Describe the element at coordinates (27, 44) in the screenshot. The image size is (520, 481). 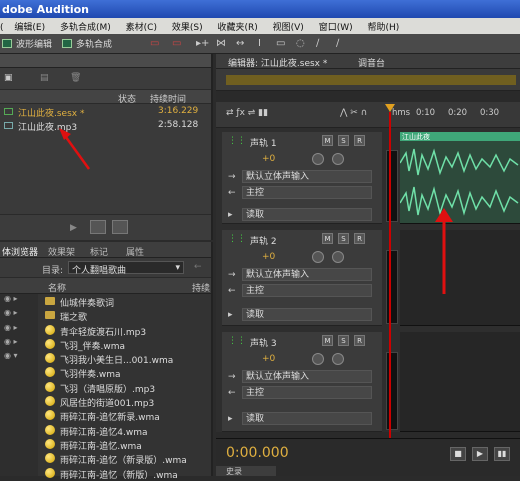
I see `waveform-editor-button: 波形编辑` at that location.